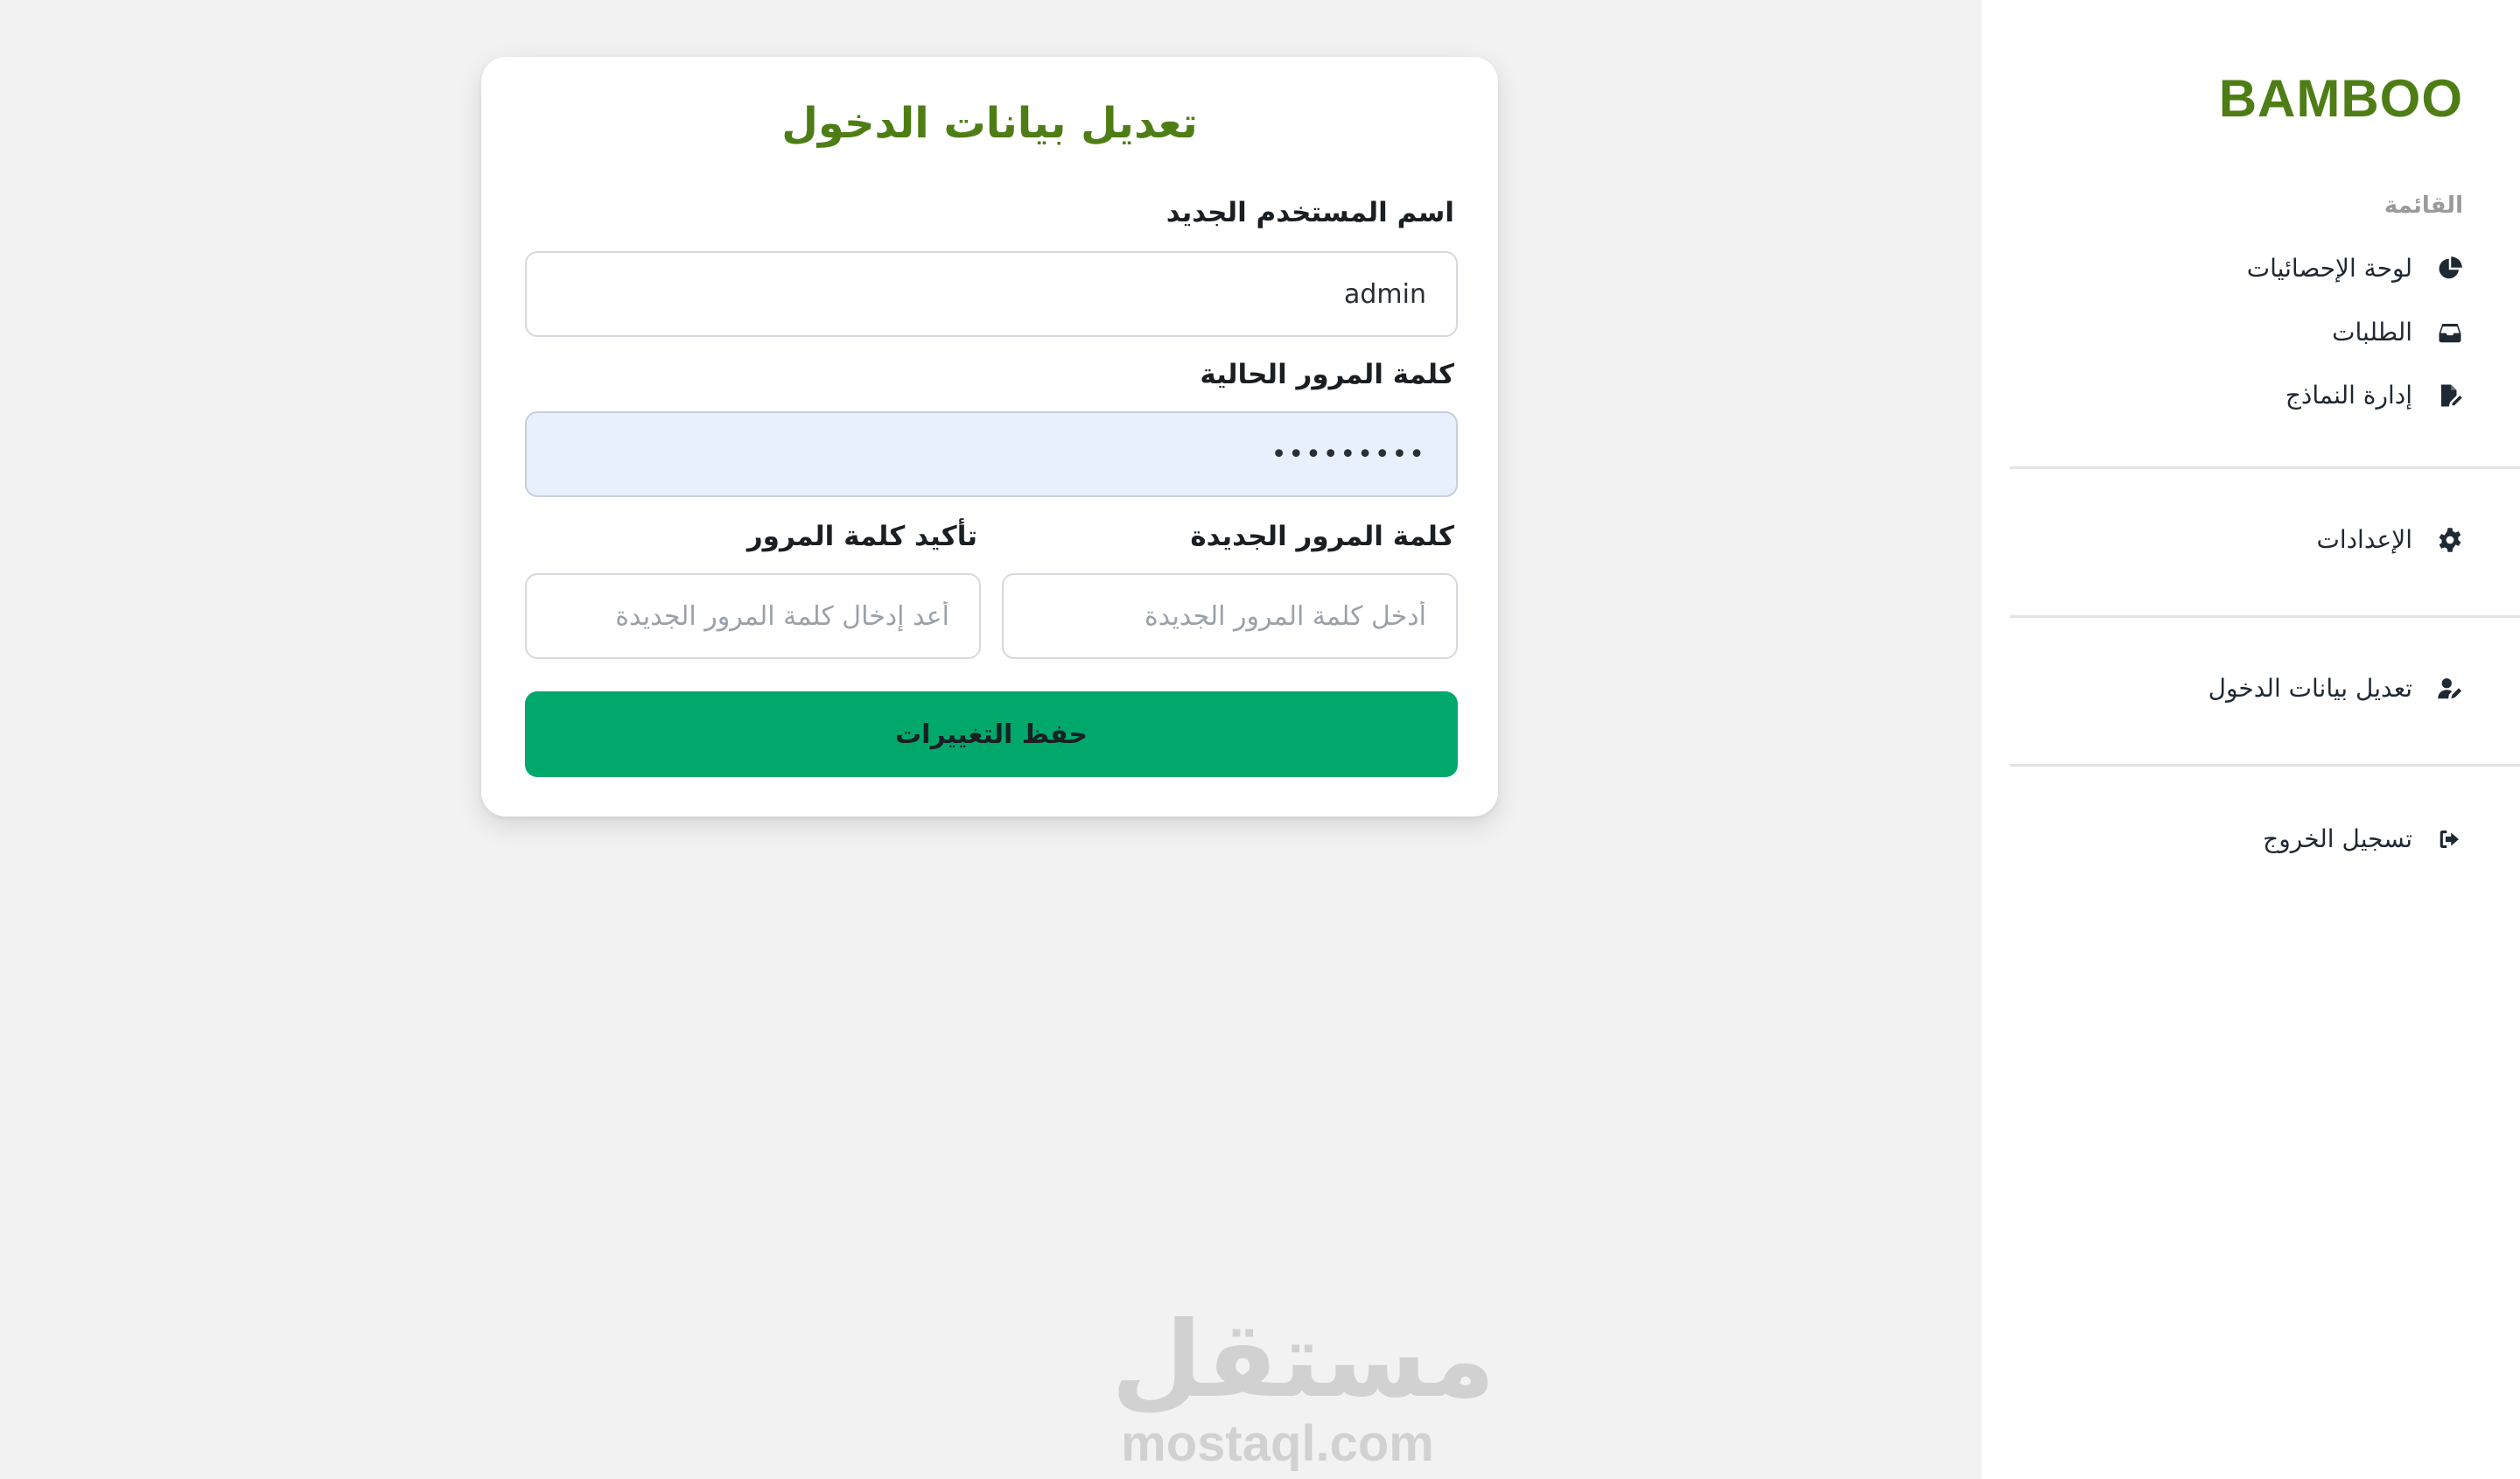  What do you see at coordinates (2340, 99) in the screenshot?
I see `brand-logo: BAMBOO` at bounding box center [2340, 99].